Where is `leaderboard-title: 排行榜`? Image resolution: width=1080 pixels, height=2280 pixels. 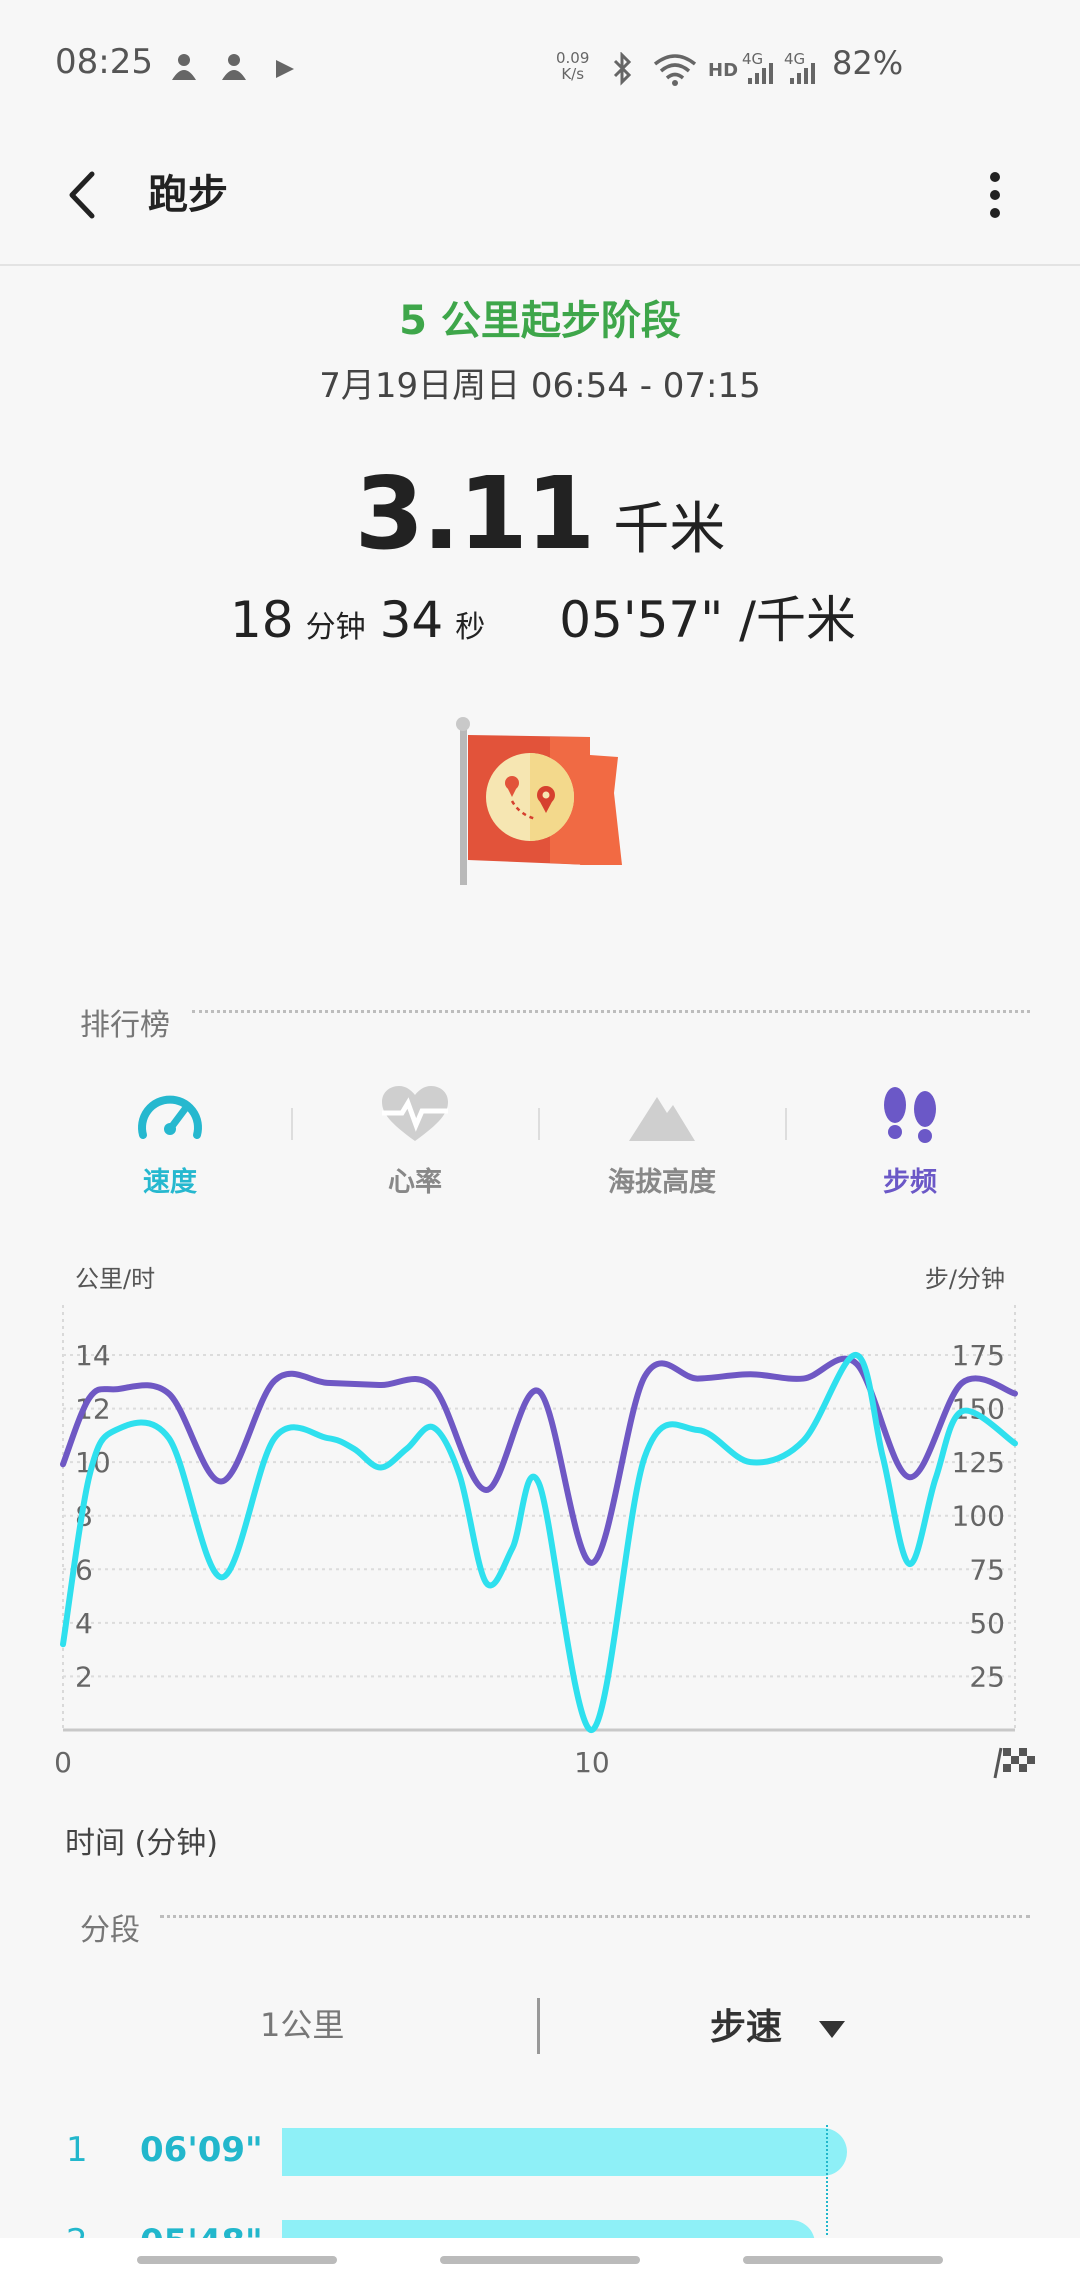
leaderboard-title: 排行榜 is located at coordinates (125, 1025).